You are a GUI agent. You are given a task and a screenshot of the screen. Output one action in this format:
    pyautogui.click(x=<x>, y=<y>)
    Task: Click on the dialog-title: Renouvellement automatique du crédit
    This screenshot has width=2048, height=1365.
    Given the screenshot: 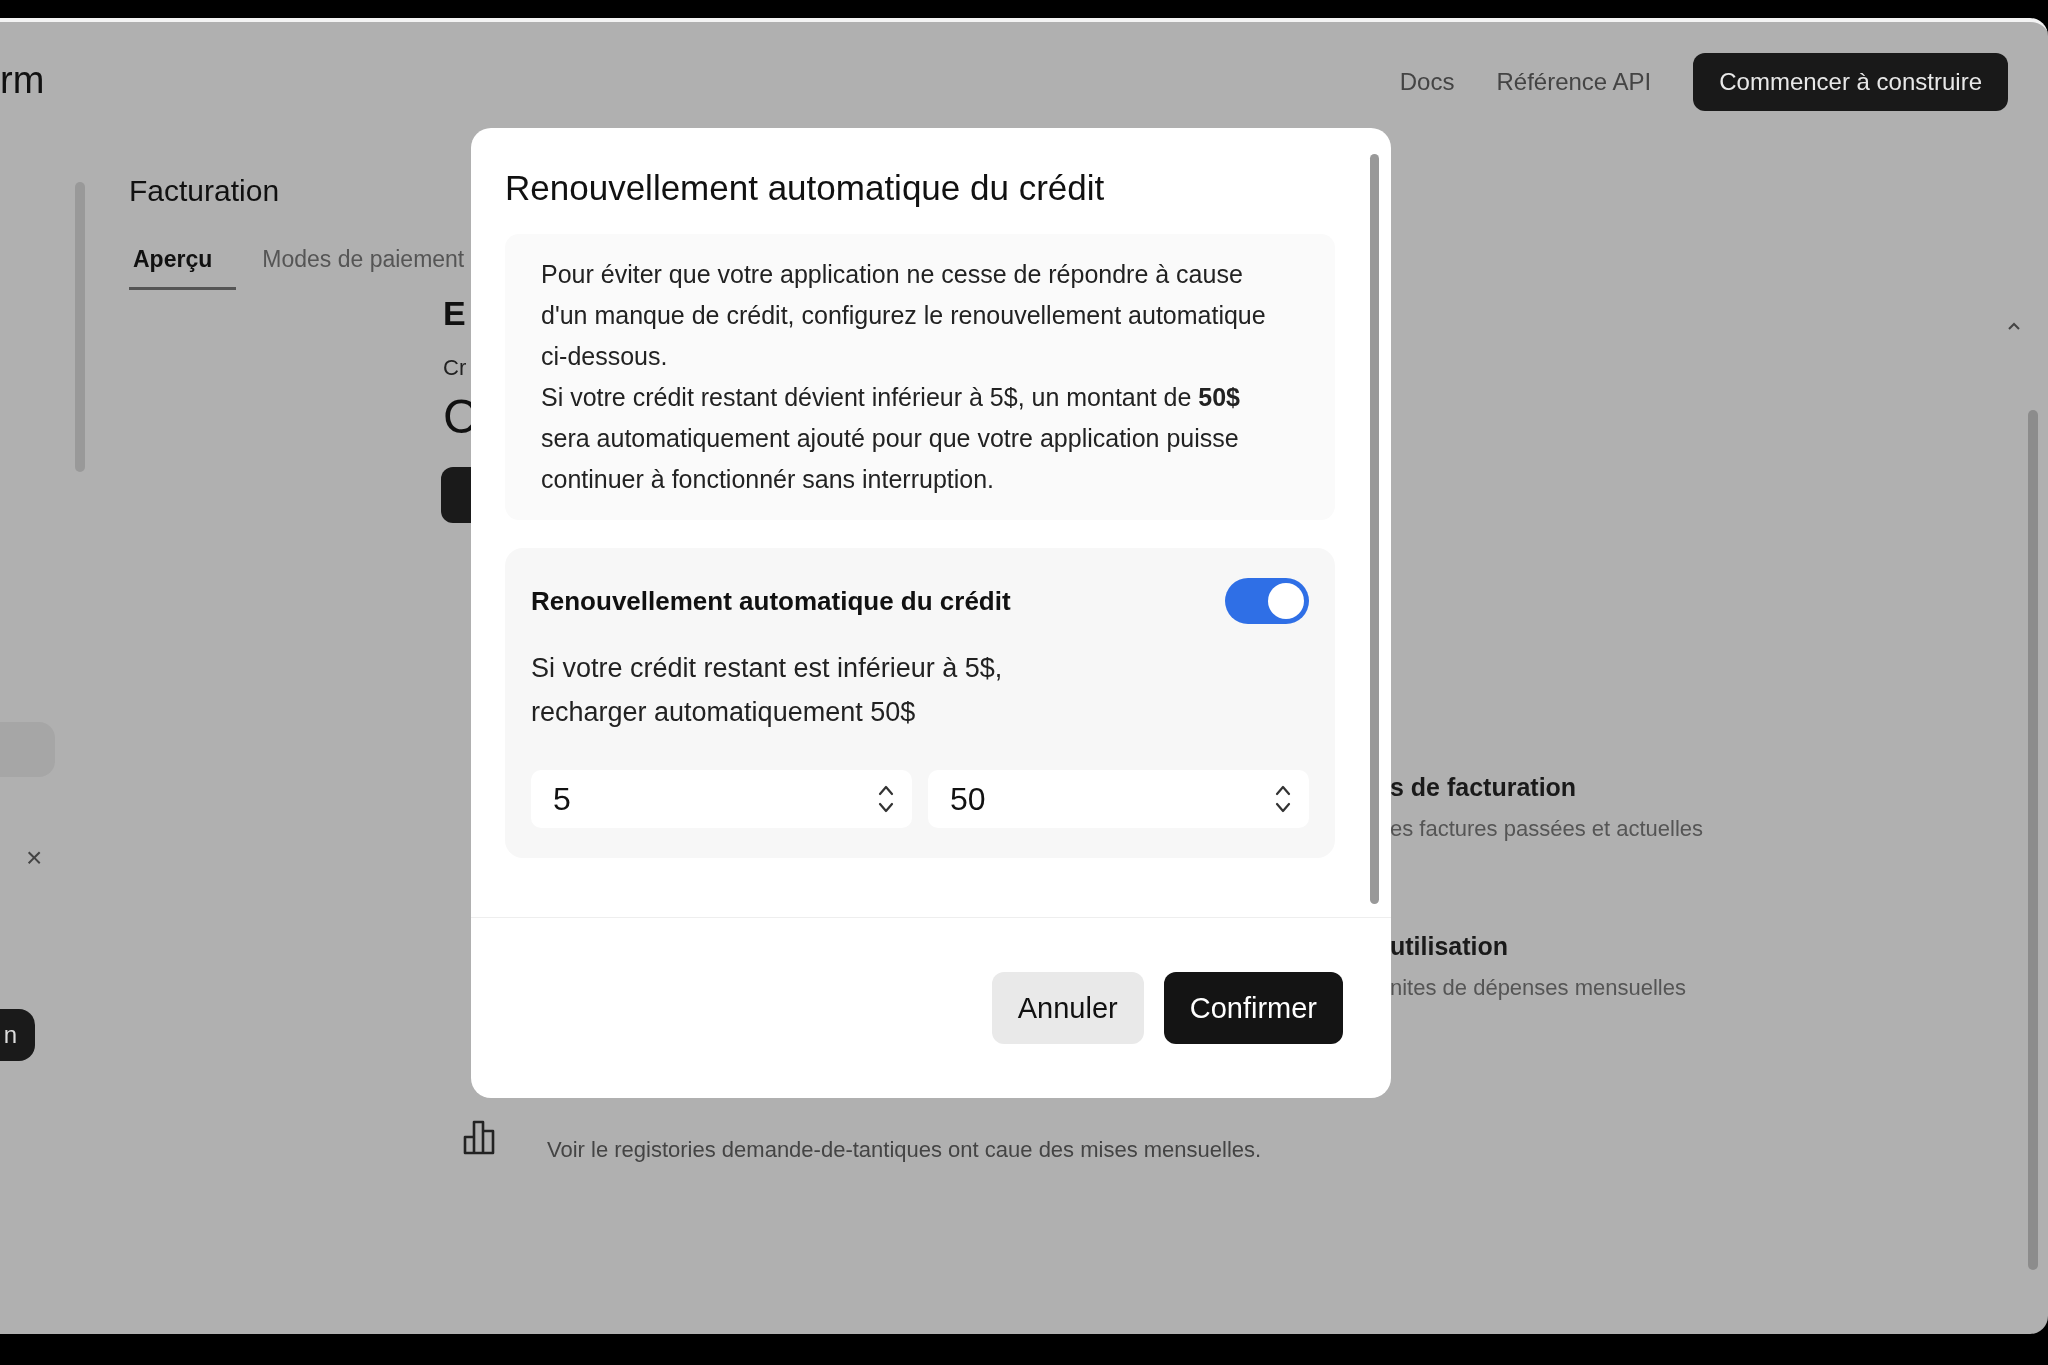 What is the action you would take?
    pyautogui.click(x=805, y=188)
    